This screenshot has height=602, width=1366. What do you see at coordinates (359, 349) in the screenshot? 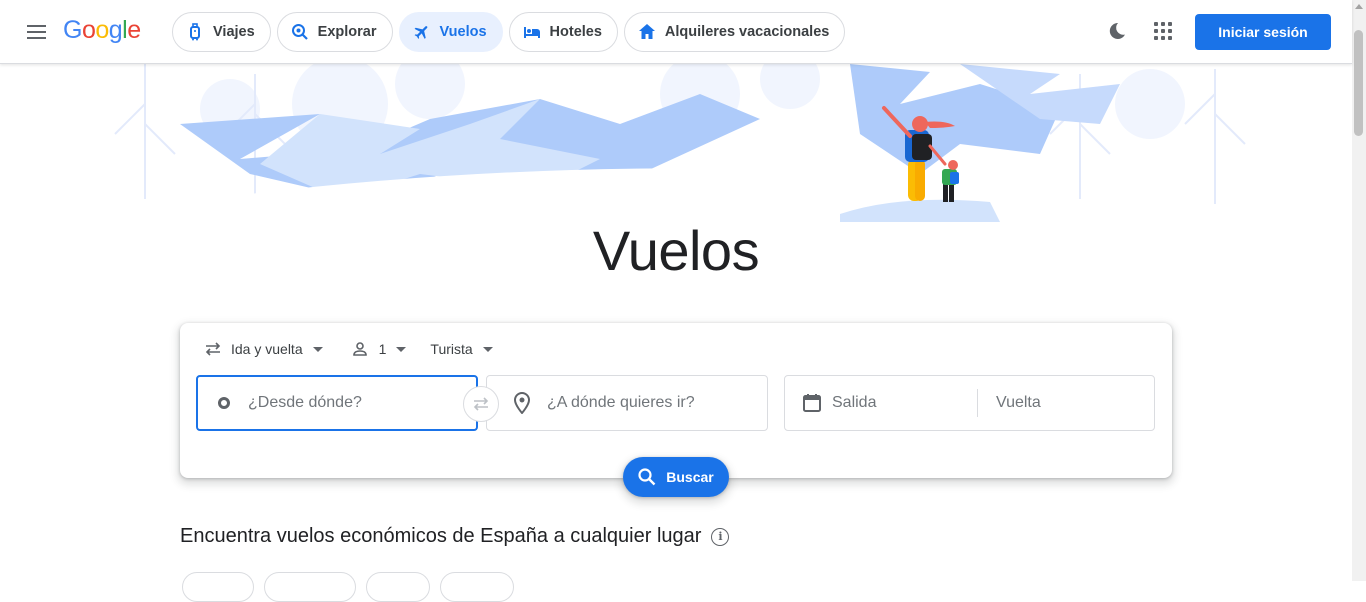
I see `person-icon` at bounding box center [359, 349].